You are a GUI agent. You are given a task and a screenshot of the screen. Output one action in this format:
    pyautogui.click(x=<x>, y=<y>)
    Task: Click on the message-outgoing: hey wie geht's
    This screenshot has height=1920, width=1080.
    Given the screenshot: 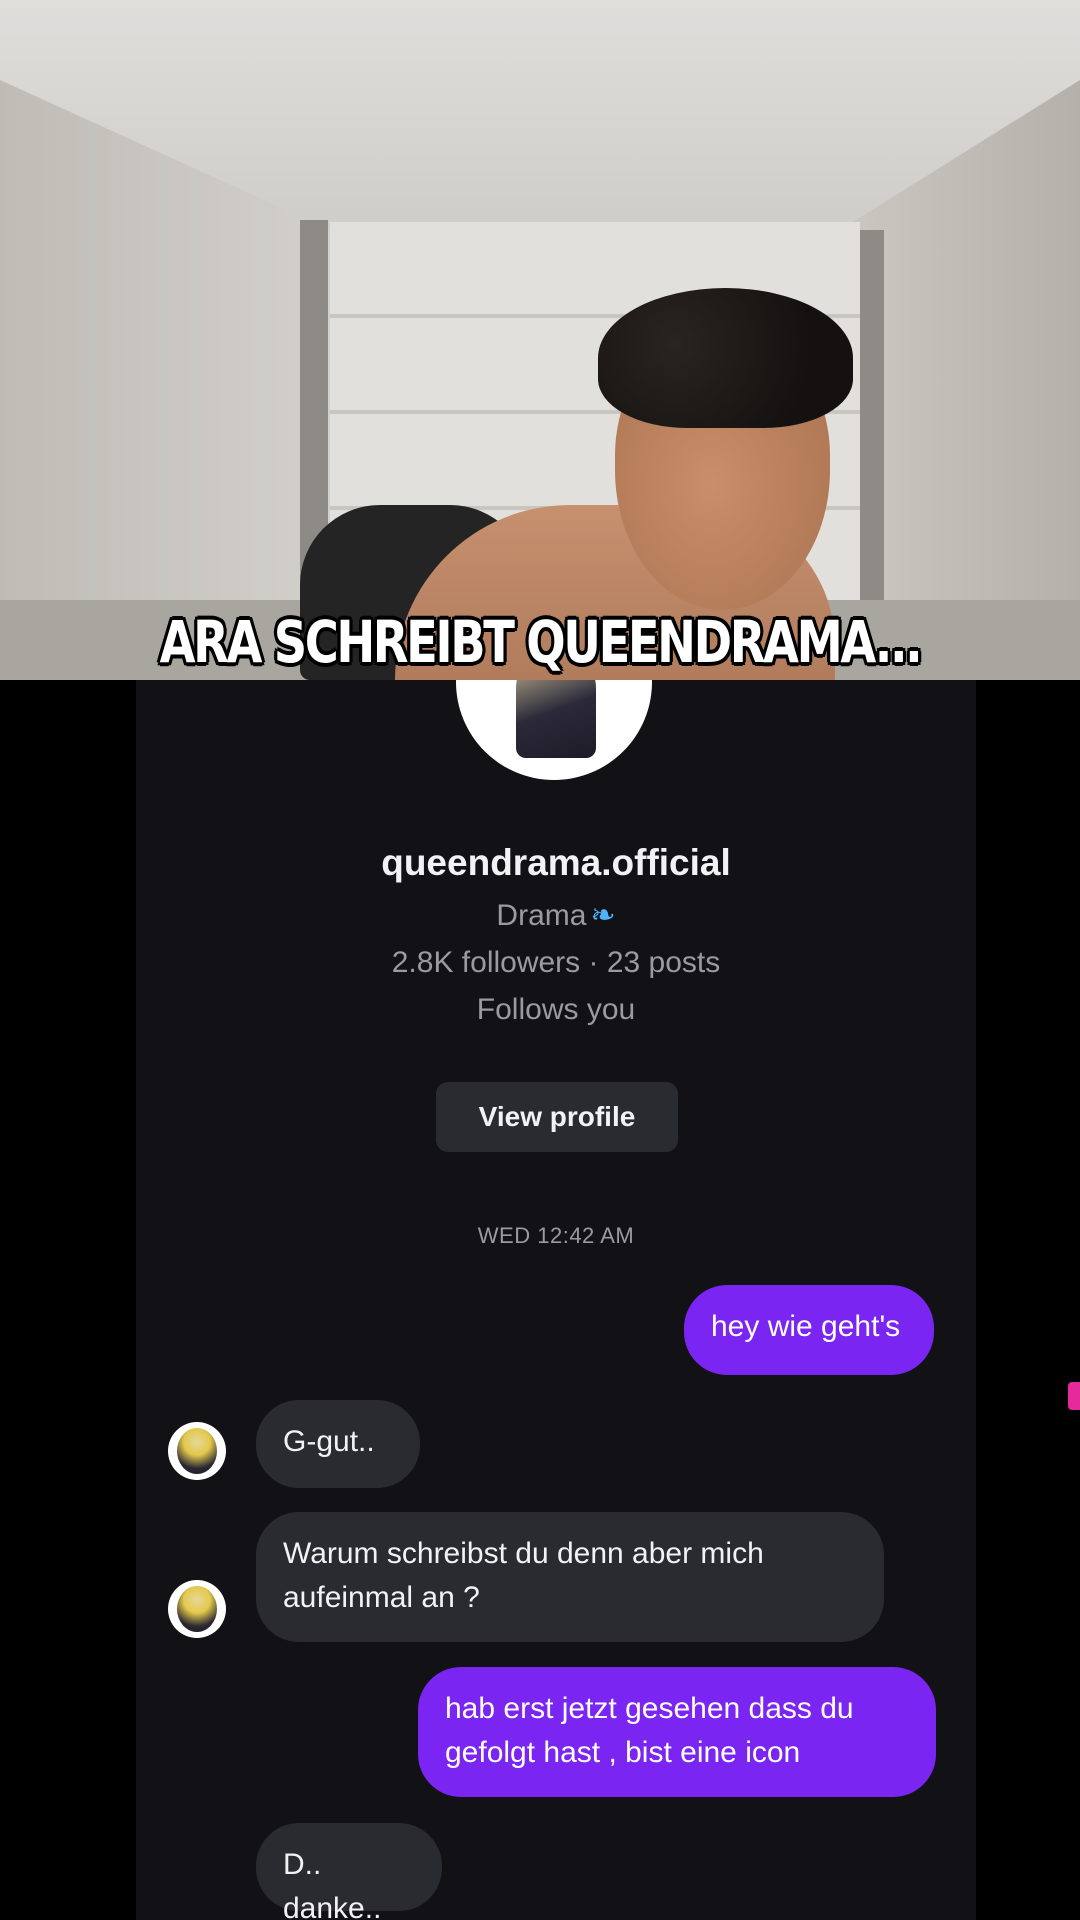 What is the action you would take?
    pyautogui.click(x=809, y=1330)
    